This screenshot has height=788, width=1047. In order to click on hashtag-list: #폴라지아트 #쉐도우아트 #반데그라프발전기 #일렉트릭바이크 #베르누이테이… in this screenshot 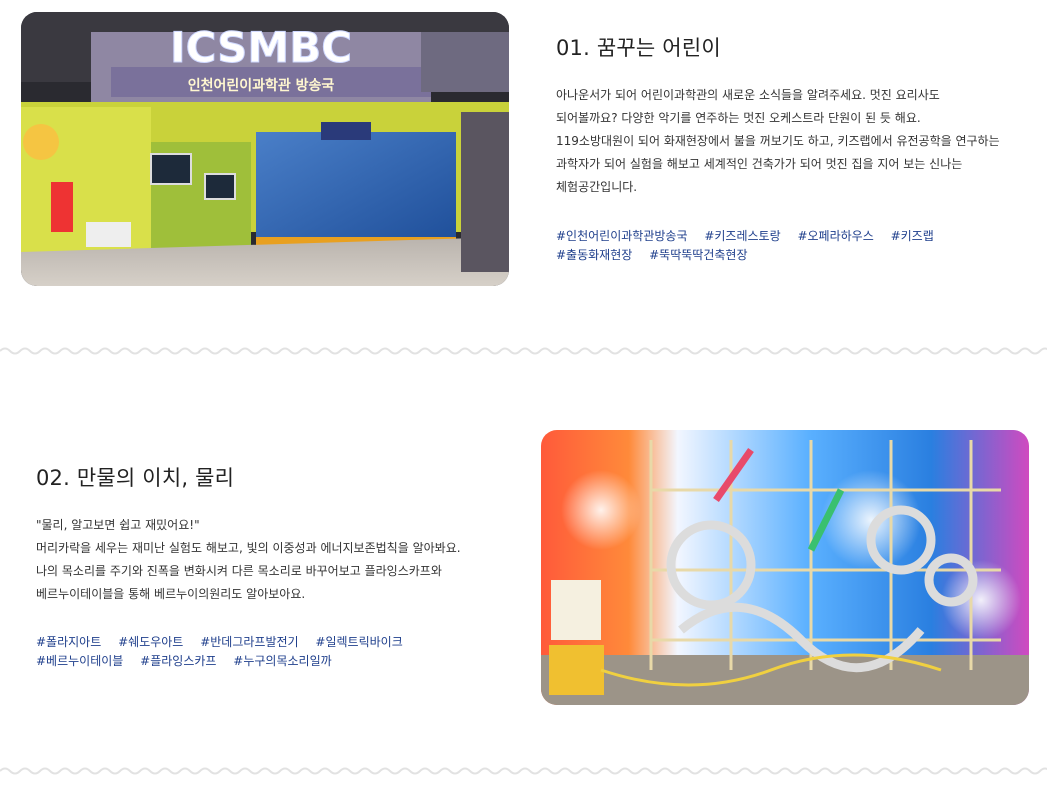, I will do `click(226, 652)`.